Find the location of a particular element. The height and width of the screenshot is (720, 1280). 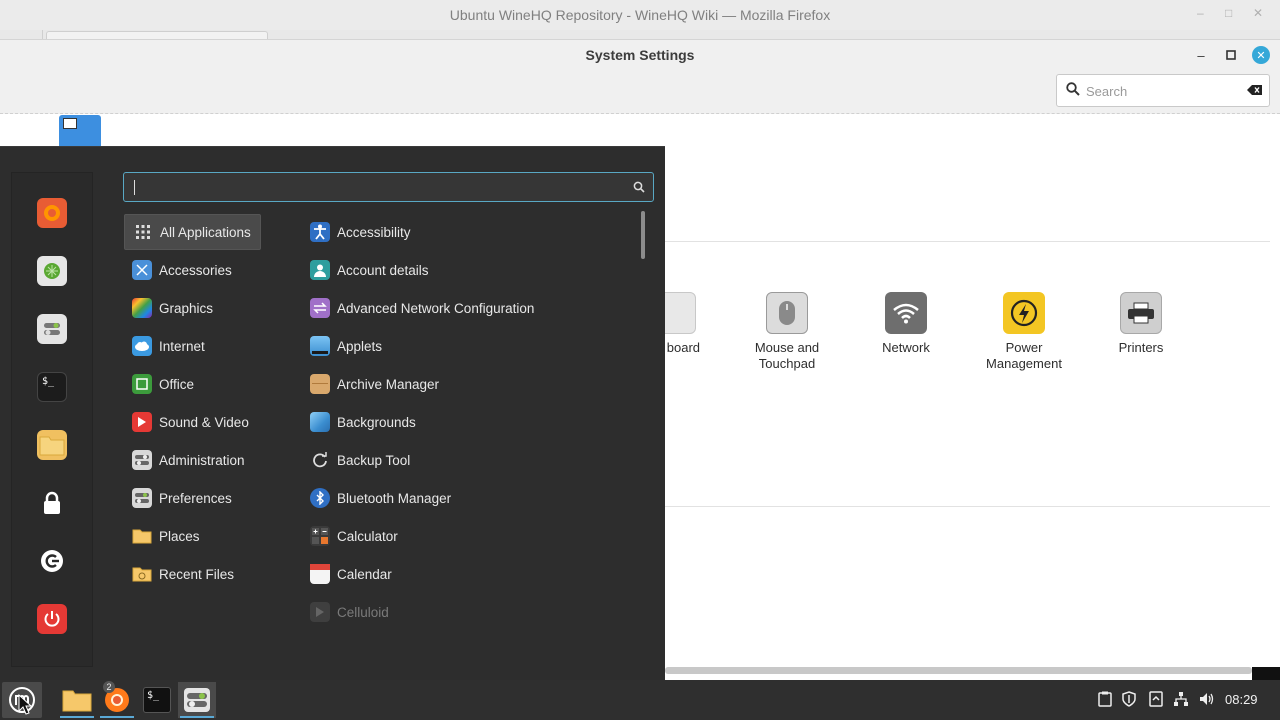

settings-item-network: Network is located at coordinates (906, 324).